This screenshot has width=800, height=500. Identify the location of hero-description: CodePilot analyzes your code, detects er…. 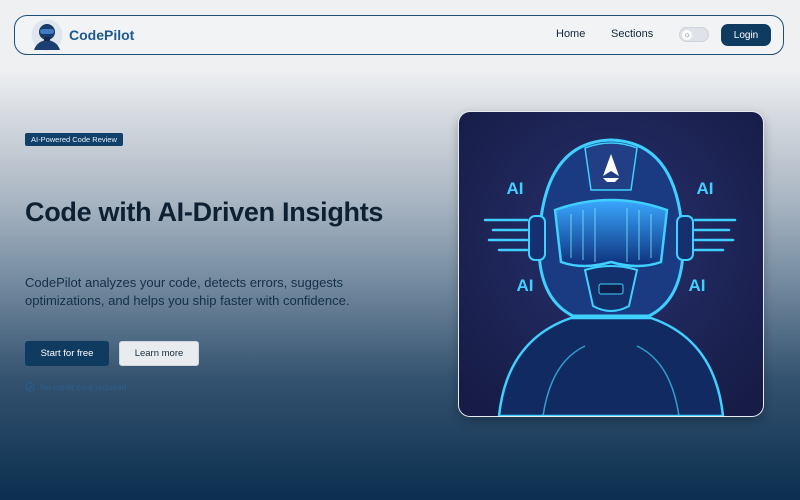
(187, 291).